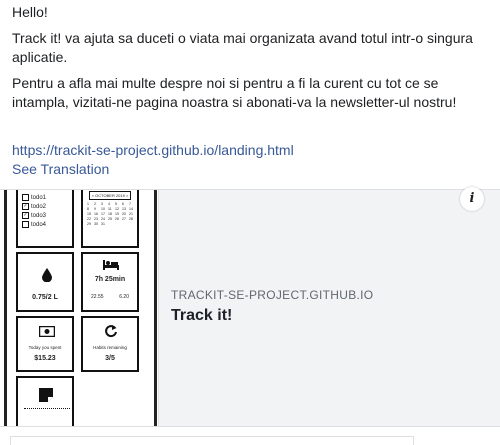 The width and height of the screenshot is (500, 445). Describe the element at coordinates (110, 344) in the screenshot. I see `habits-tile: Habits remaining 3/5` at that location.